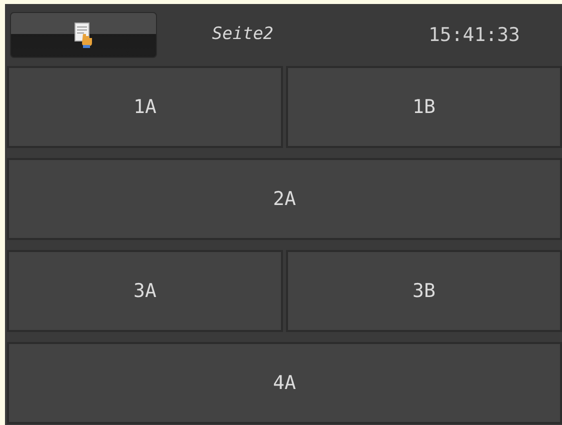 The width and height of the screenshot is (562, 425). I want to click on page-title: Seite2, so click(243, 34).